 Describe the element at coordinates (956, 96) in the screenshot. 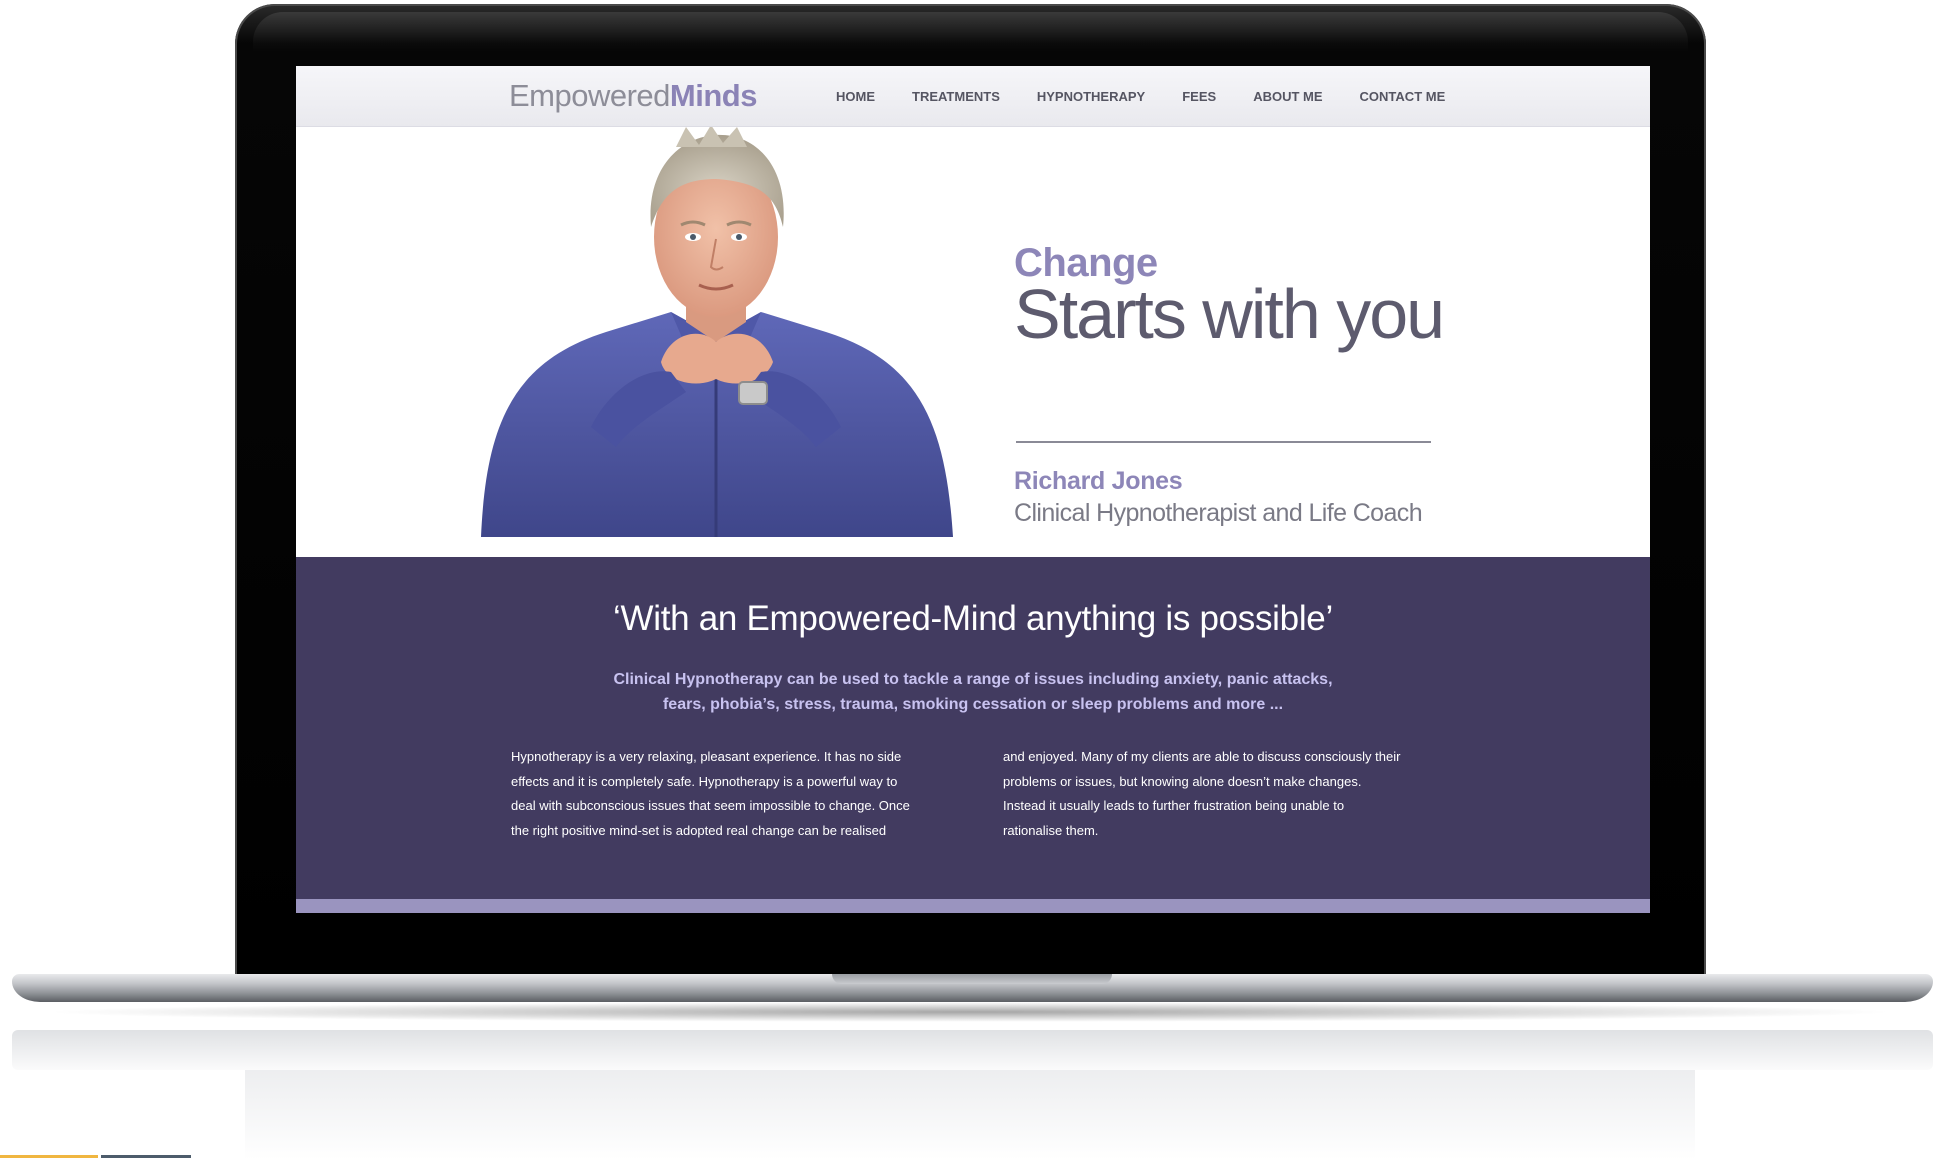

I see `nav-item-treatments: TREATMENTS` at that location.